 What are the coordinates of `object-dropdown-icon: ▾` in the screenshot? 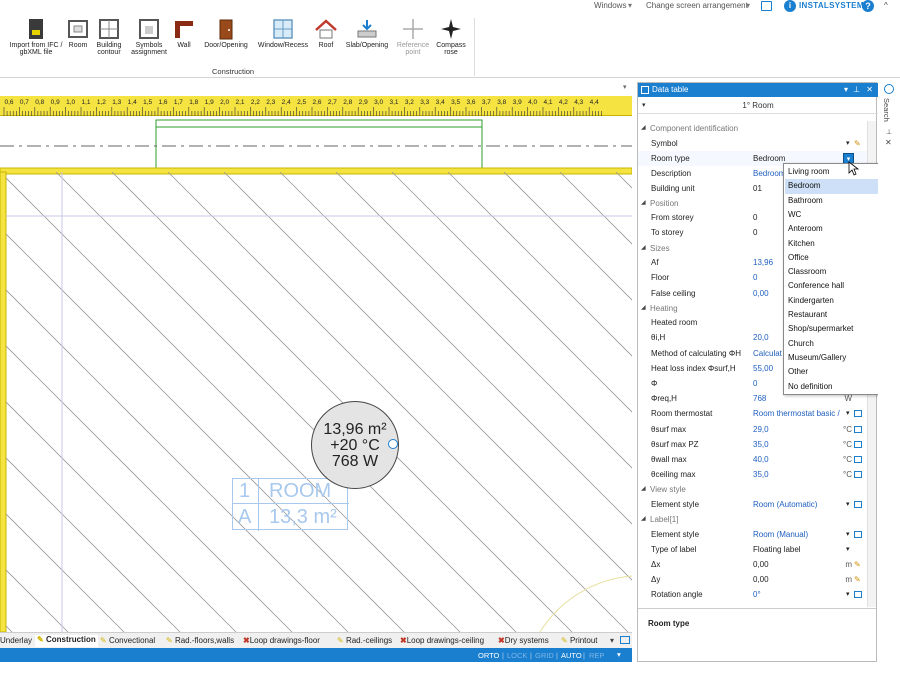 It's located at (644, 106).